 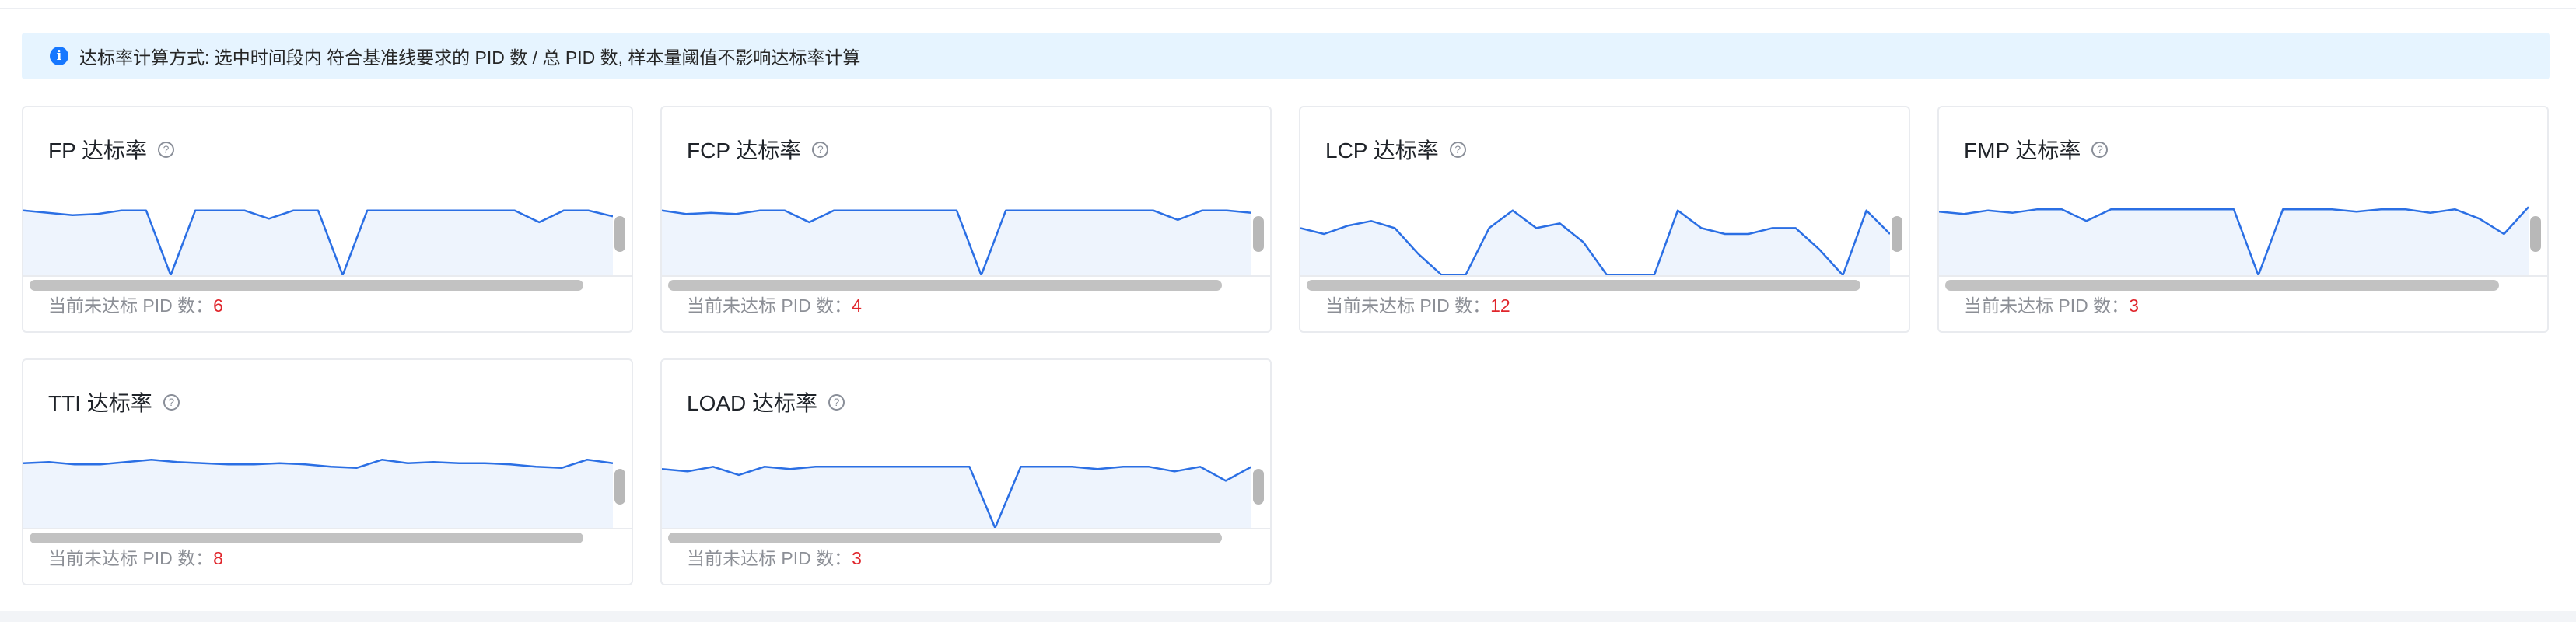 What do you see at coordinates (98, 150) in the screenshot?
I see `card-title-text: FP 达标率` at bounding box center [98, 150].